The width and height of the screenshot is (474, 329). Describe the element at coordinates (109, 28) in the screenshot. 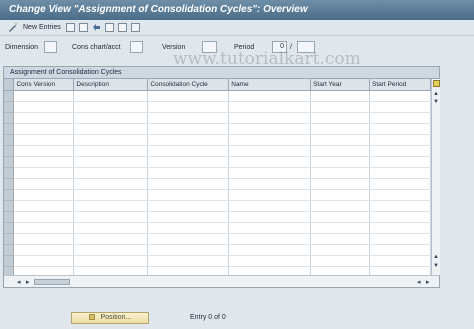

I see `select-all-icon` at that location.